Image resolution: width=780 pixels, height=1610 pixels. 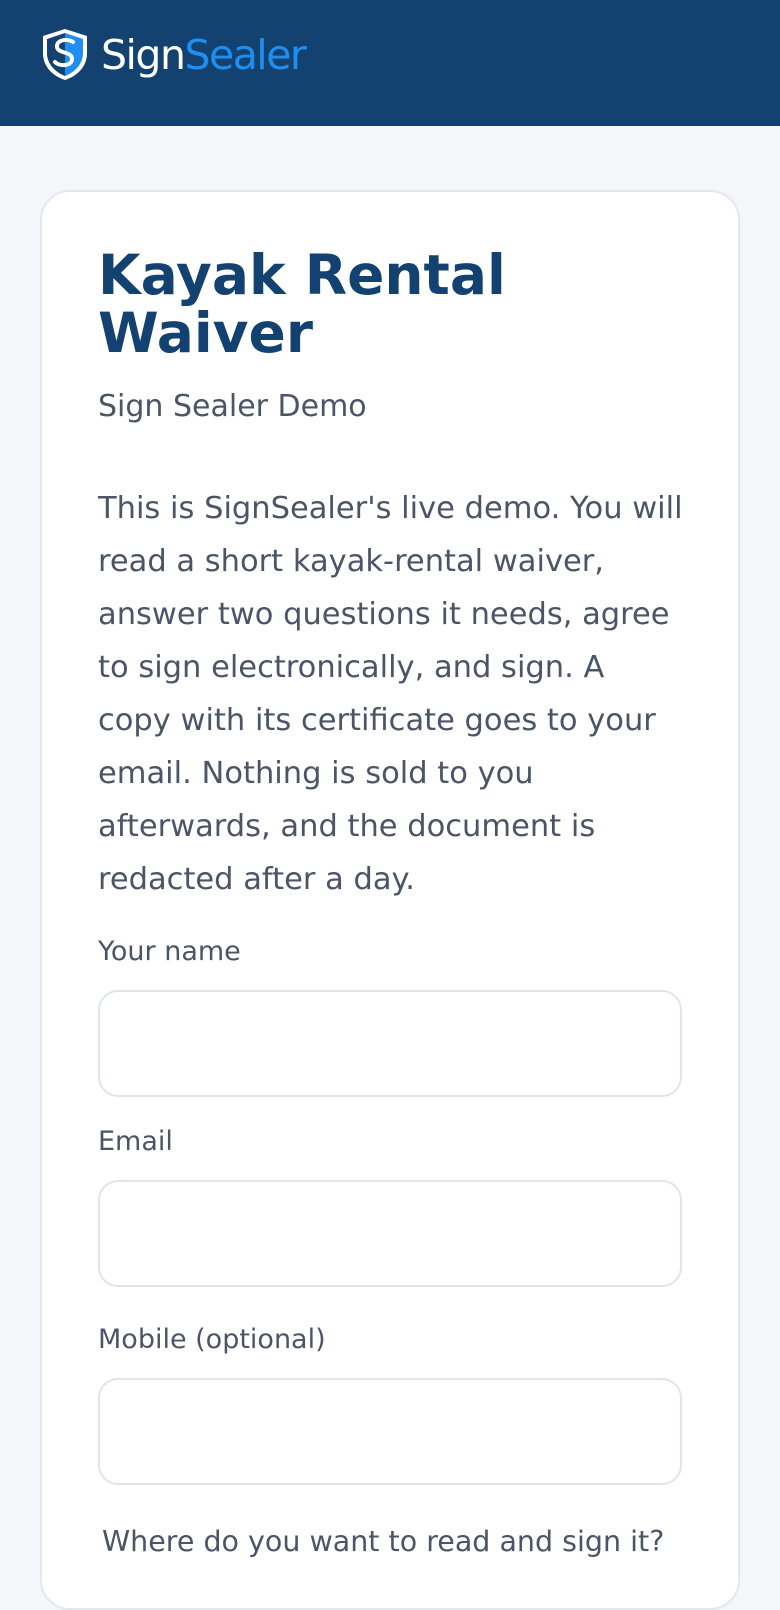 What do you see at coordinates (143, 55) in the screenshot?
I see `brand-word-sign: Sign` at bounding box center [143, 55].